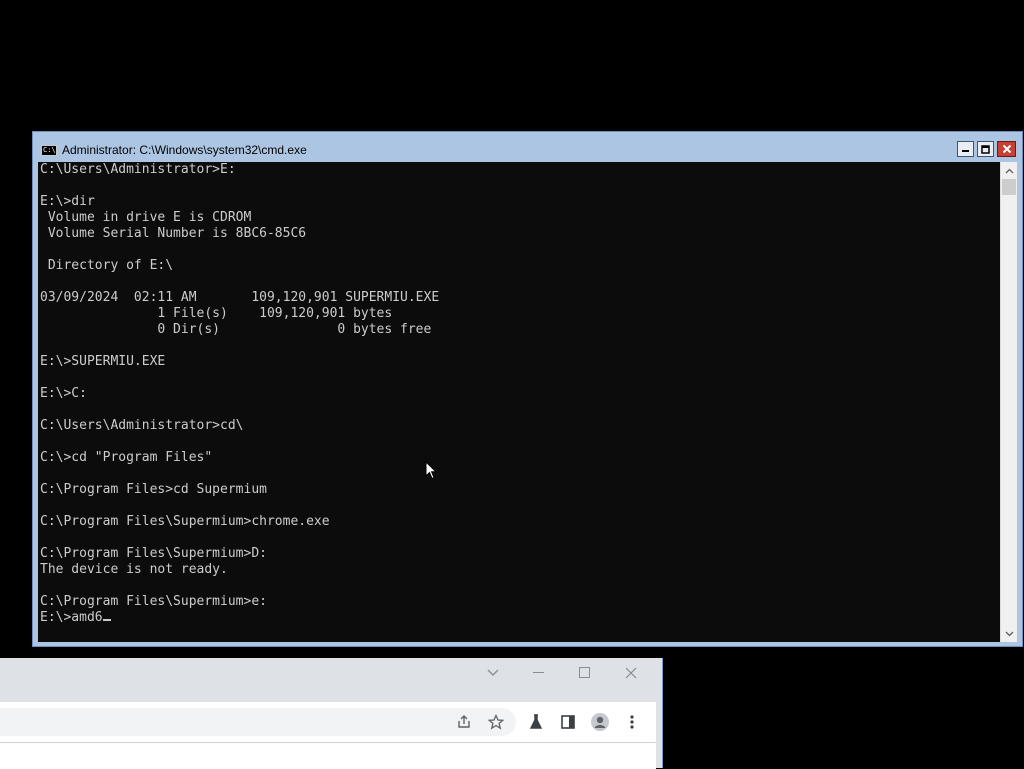 The width and height of the screenshot is (1024, 769). I want to click on browser-toolbar, so click(328, 722).